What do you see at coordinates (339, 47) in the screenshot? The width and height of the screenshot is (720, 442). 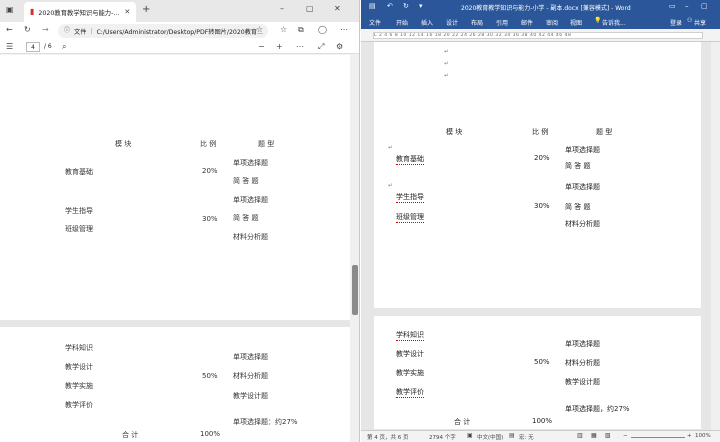 I see `settings-icon: ⚙` at bounding box center [339, 47].